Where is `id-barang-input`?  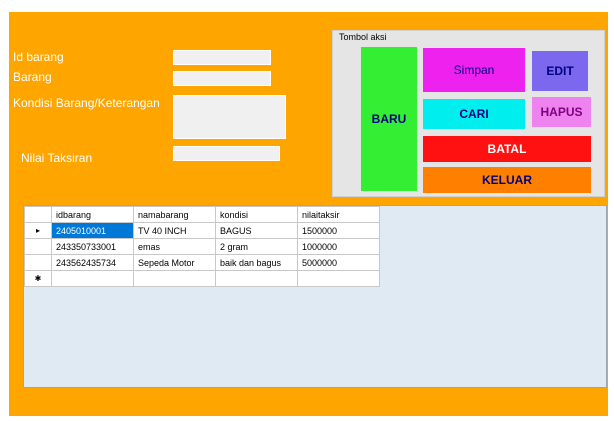
id-barang-input is located at coordinates (222, 57).